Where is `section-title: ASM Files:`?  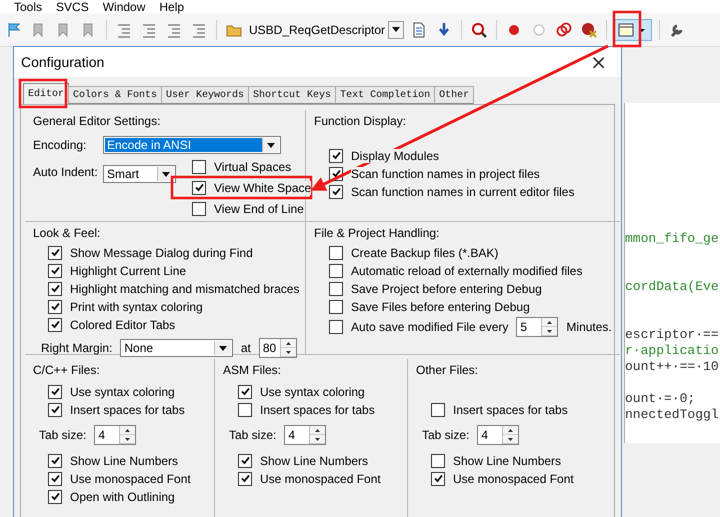
section-title: ASM Files: is located at coordinates (252, 370).